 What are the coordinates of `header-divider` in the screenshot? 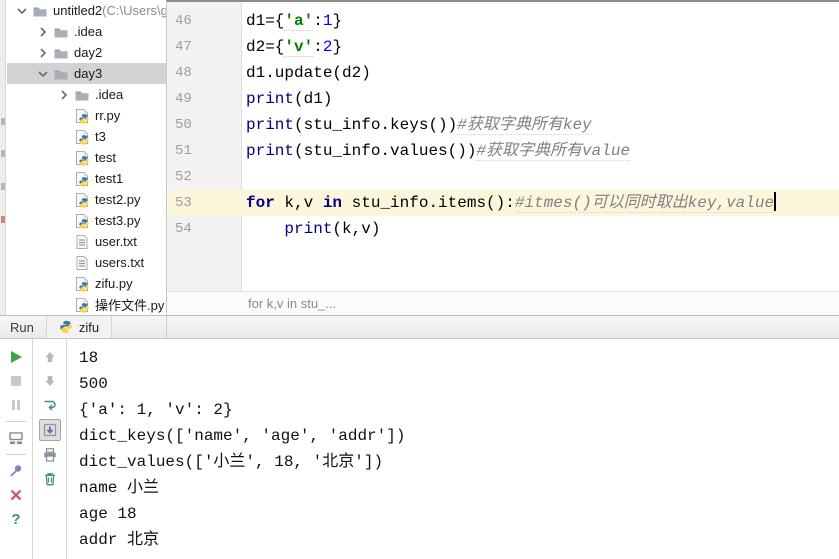 It's located at (166, 327).